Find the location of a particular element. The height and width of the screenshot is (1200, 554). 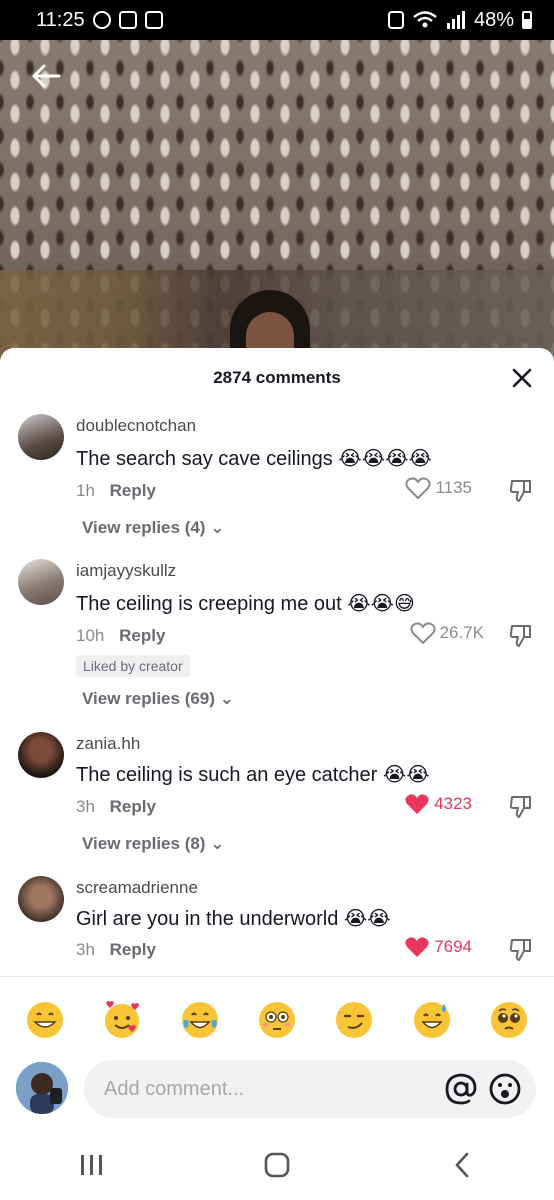

system-nav-bar is located at coordinates (277, 1165).